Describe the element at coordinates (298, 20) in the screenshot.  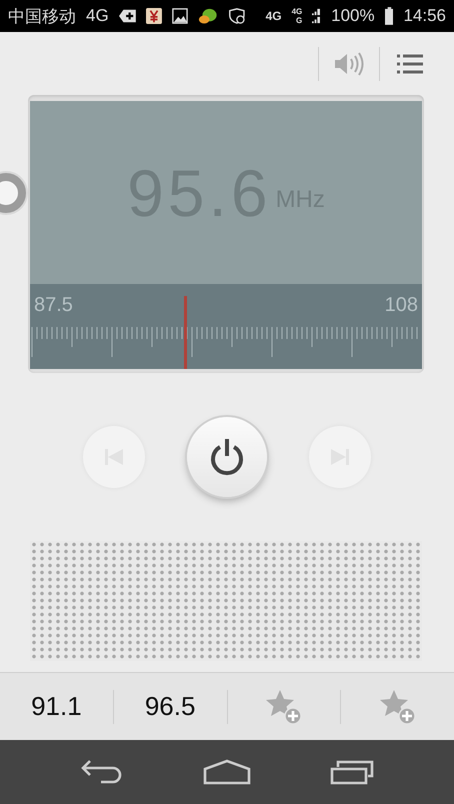
I see `signal-label: G` at that location.